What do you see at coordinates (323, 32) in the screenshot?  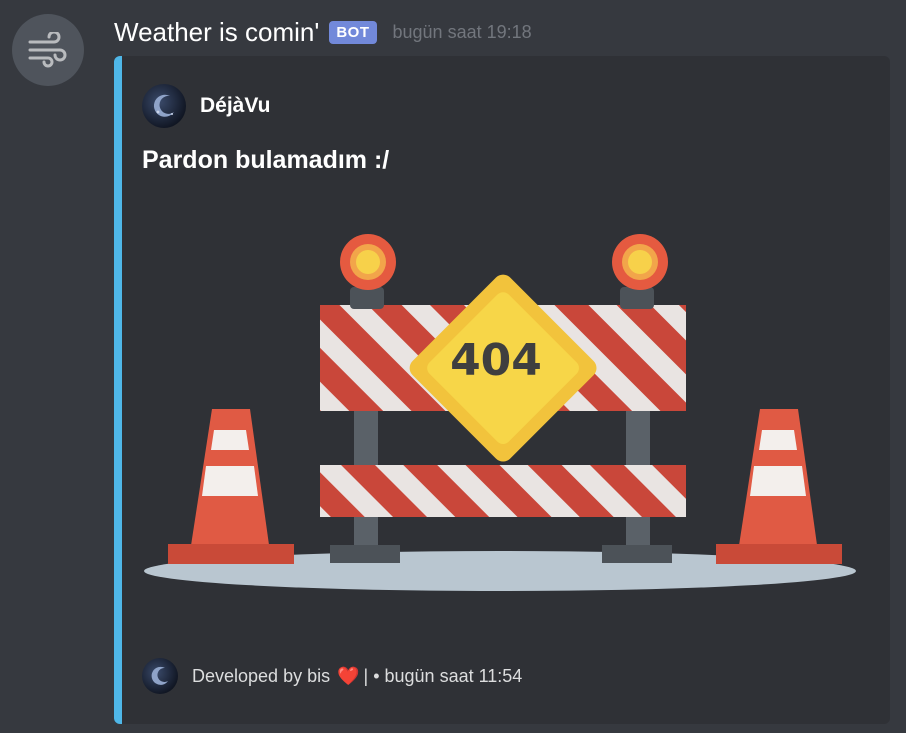 I see `message-header: Weather is comin' BOT bugün saat 19:18` at bounding box center [323, 32].